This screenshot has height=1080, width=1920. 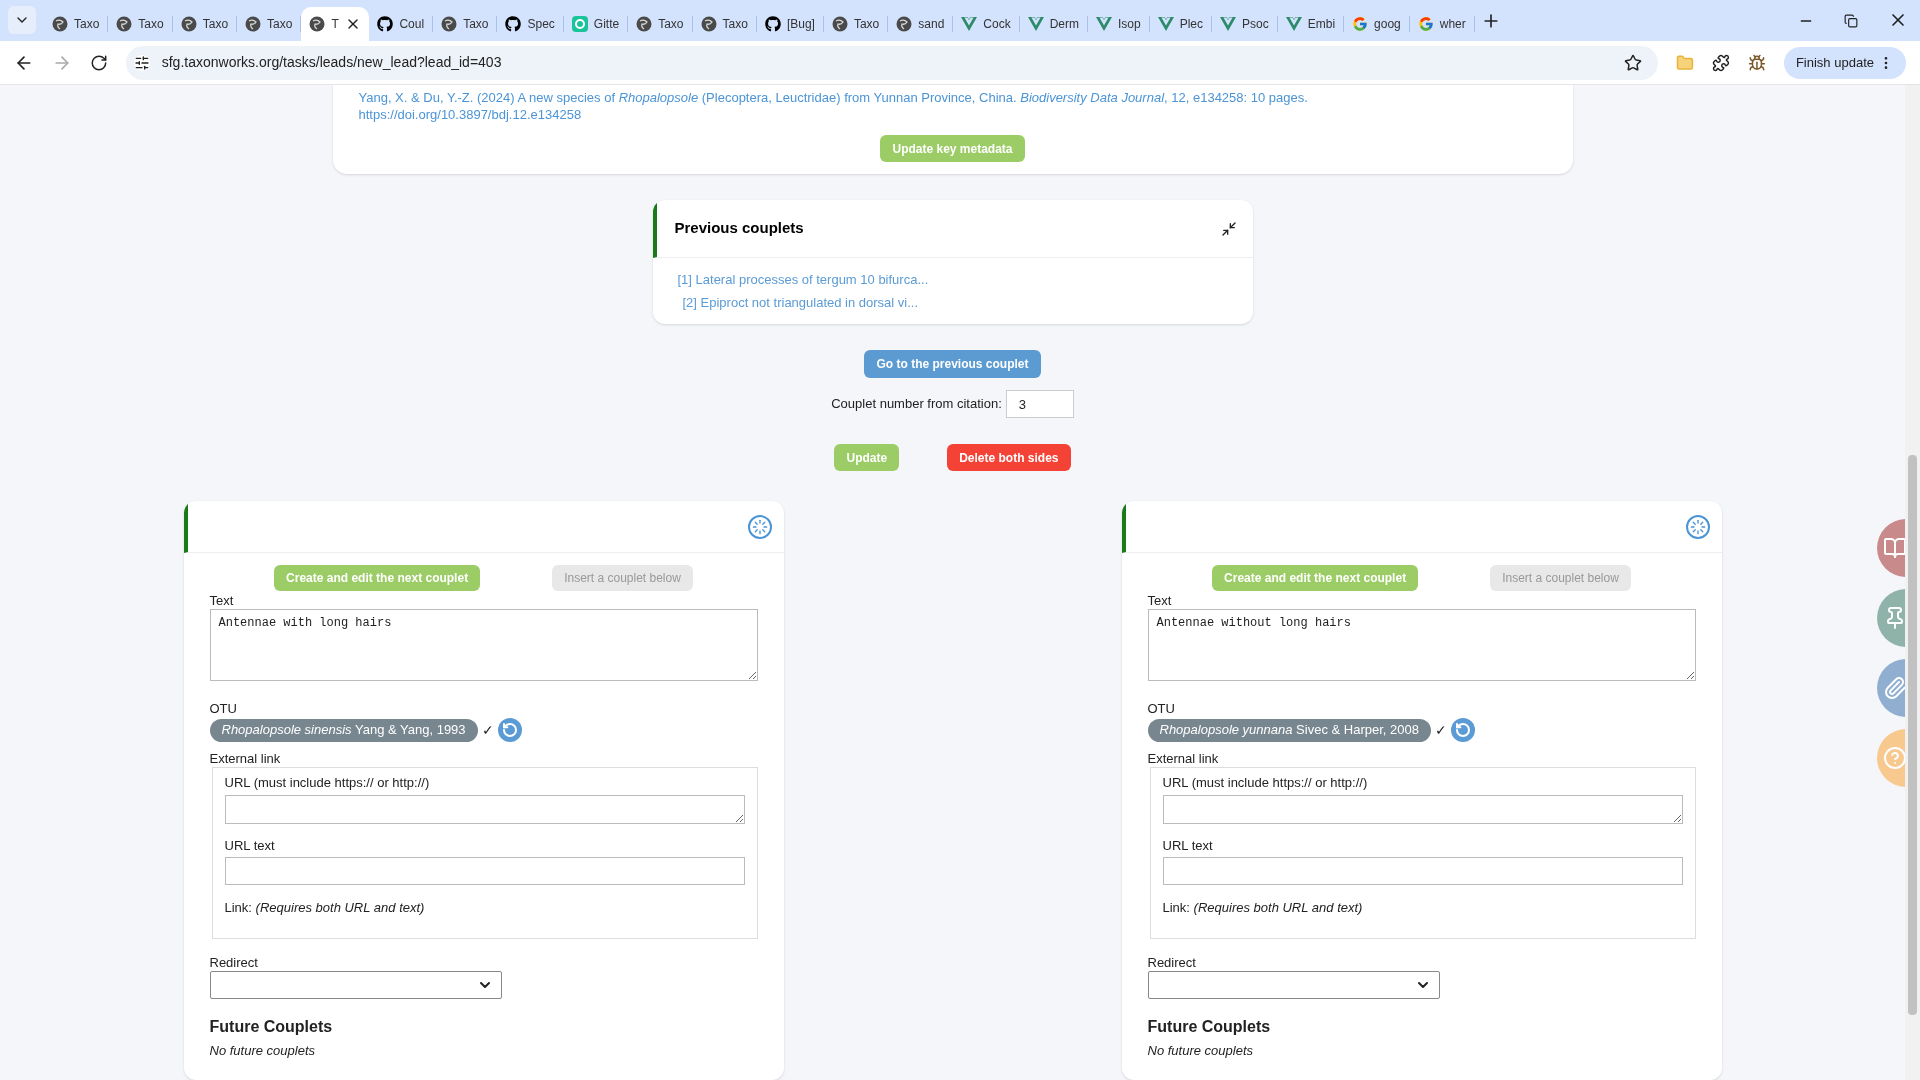 I want to click on delete-both-sides-button: Delete both sides, so click(x=1009, y=457).